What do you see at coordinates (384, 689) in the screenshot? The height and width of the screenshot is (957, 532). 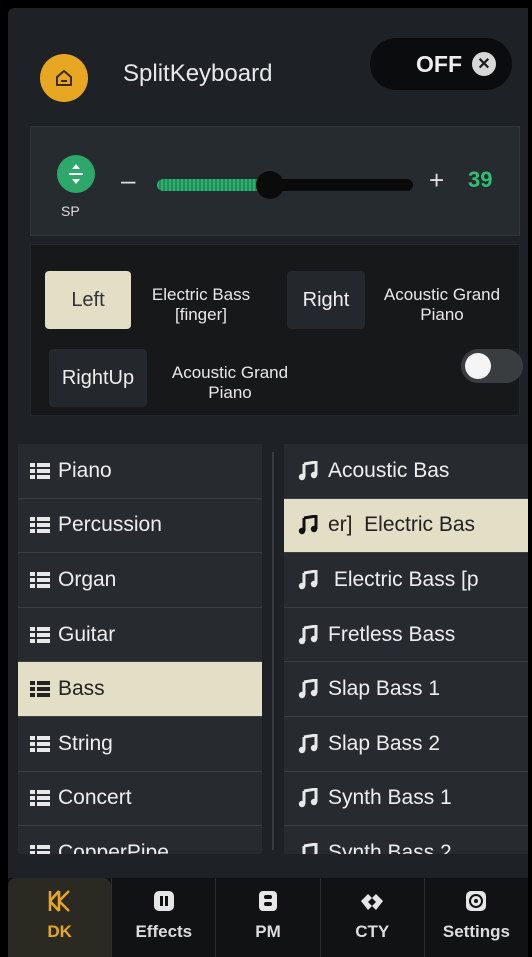 I see `instrument-label: Slap Bass 1` at bounding box center [384, 689].